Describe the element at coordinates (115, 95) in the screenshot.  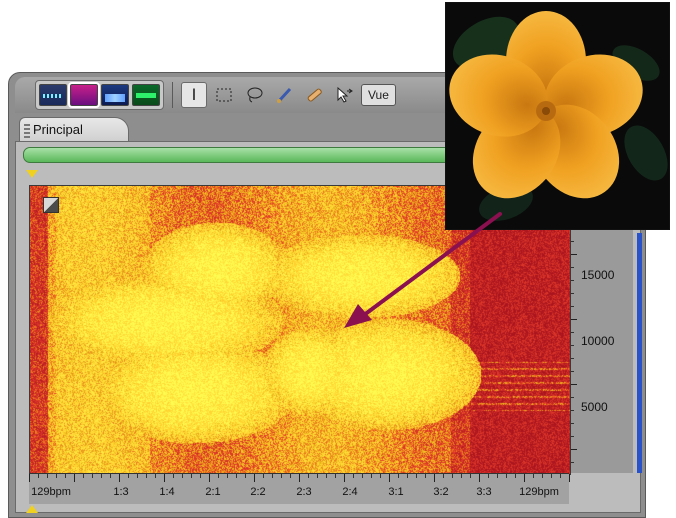
I see `spectral-pan-view-button` at that location.